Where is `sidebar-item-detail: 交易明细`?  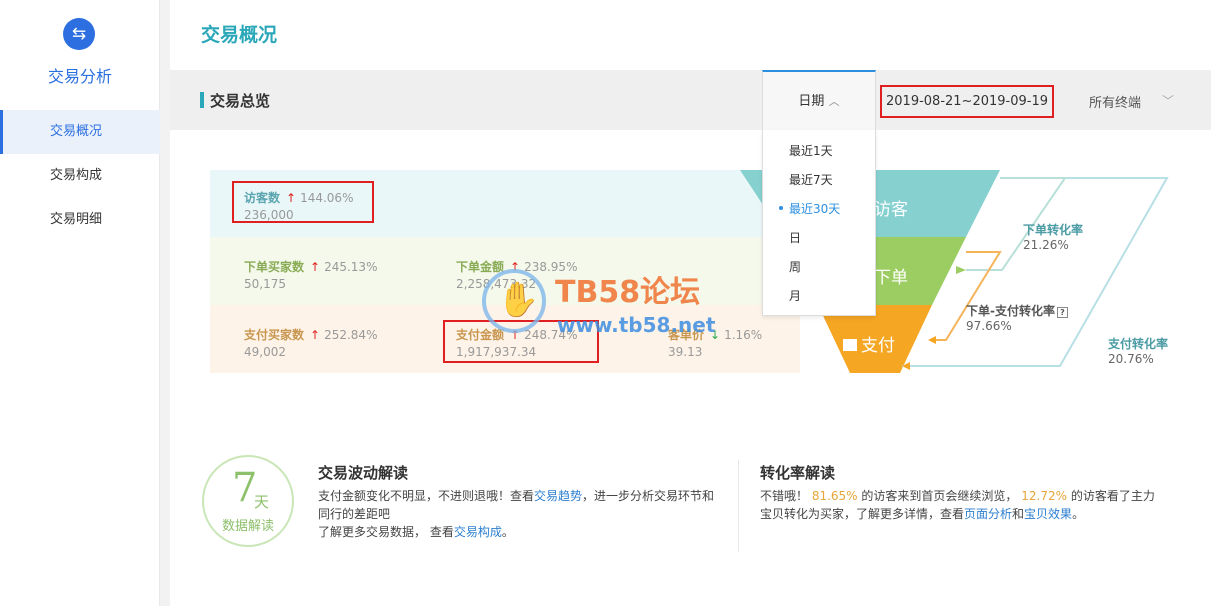
sidebar-item-detail: 交易明细 is located at coordinates (80, 220).